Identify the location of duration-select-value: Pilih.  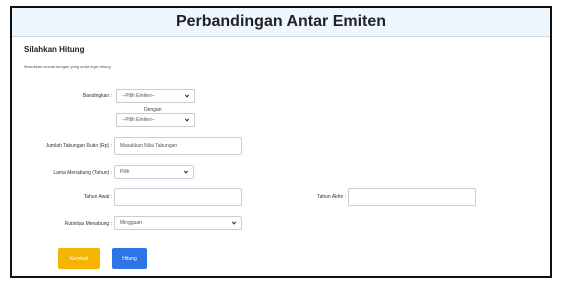
(125, 172).